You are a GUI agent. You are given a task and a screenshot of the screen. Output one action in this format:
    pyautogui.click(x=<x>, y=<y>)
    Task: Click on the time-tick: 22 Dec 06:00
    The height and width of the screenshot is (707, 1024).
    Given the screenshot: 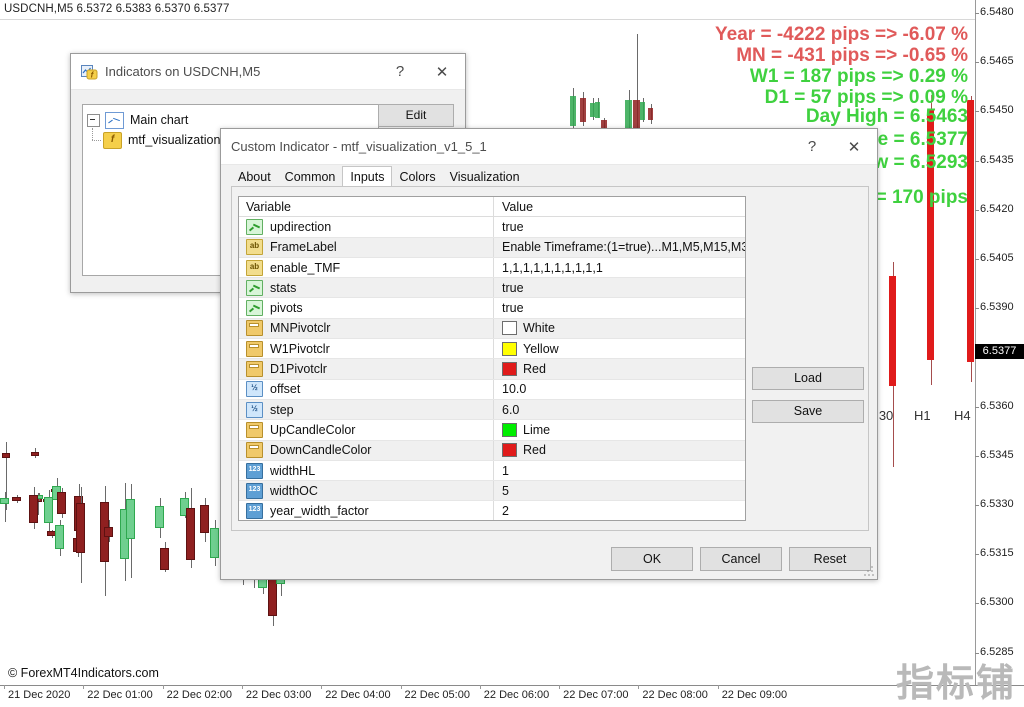 What is the action you would take?
    pyautogui.click(x=514, y=693)
    